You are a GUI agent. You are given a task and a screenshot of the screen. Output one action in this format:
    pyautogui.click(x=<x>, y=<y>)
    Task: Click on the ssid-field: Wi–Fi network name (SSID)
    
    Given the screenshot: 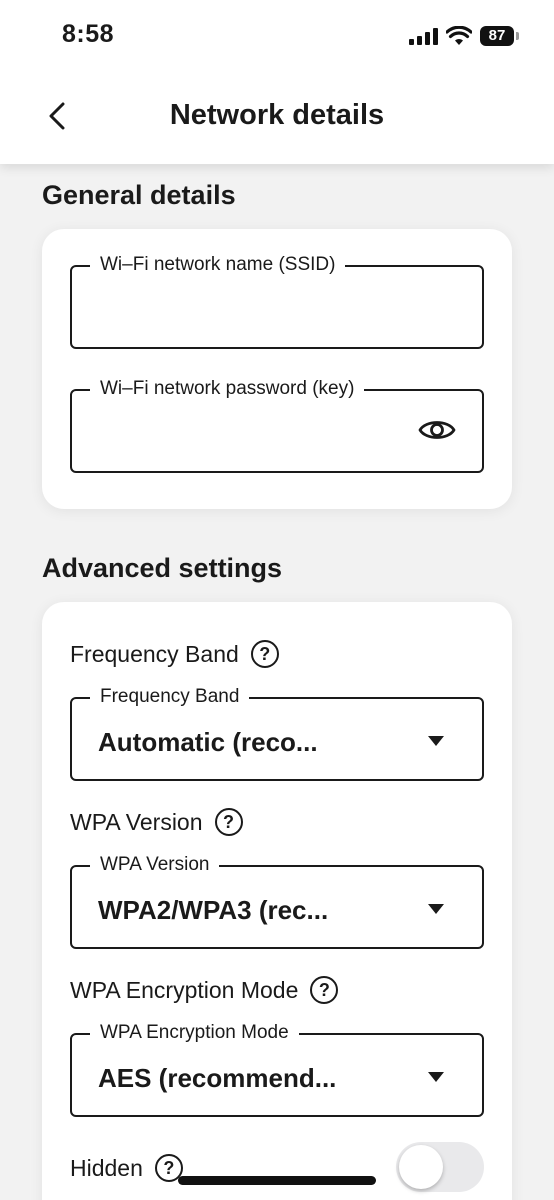 What is the action you would take?
    pyautogui.click(x=277, y=300)
    